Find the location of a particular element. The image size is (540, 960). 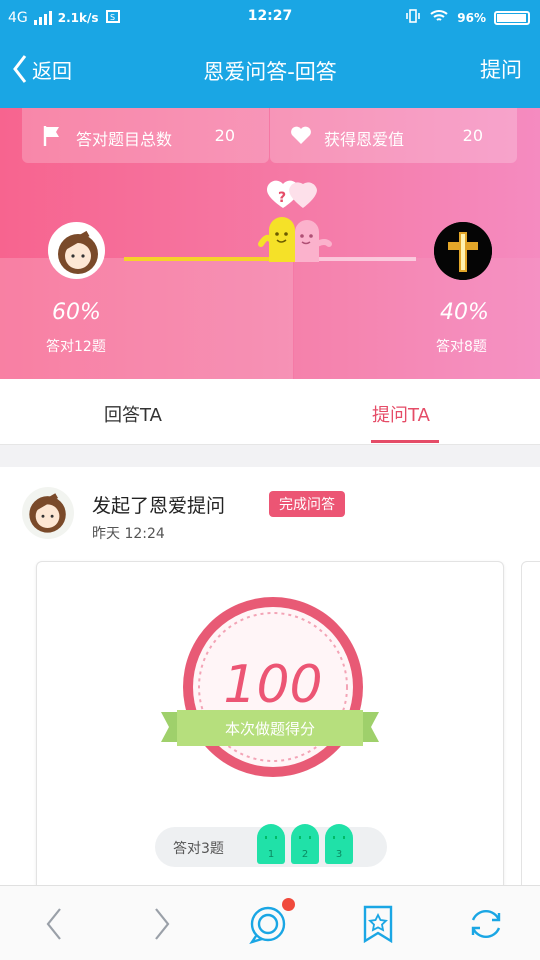

love-value-value: 20 is located at coordinates (472, 135).